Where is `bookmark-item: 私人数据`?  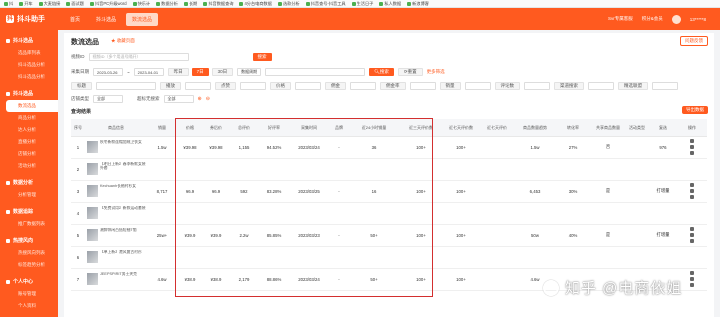 bookmark-item: 私人数据 is located at coordinates (390, 4).